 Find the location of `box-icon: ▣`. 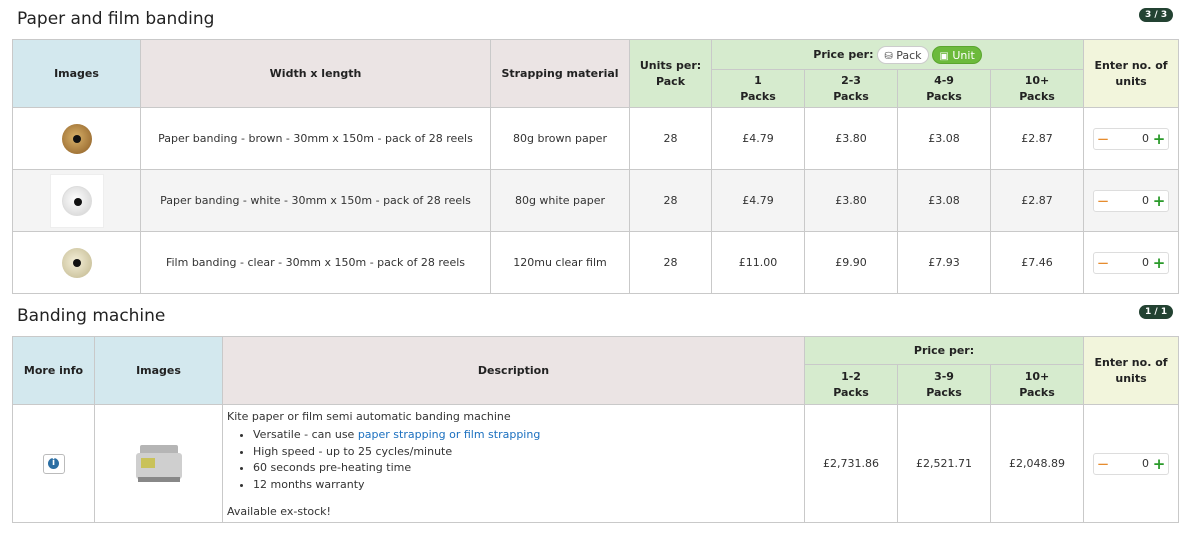

box-icon: ▣ is located at coordinates (944, 56).